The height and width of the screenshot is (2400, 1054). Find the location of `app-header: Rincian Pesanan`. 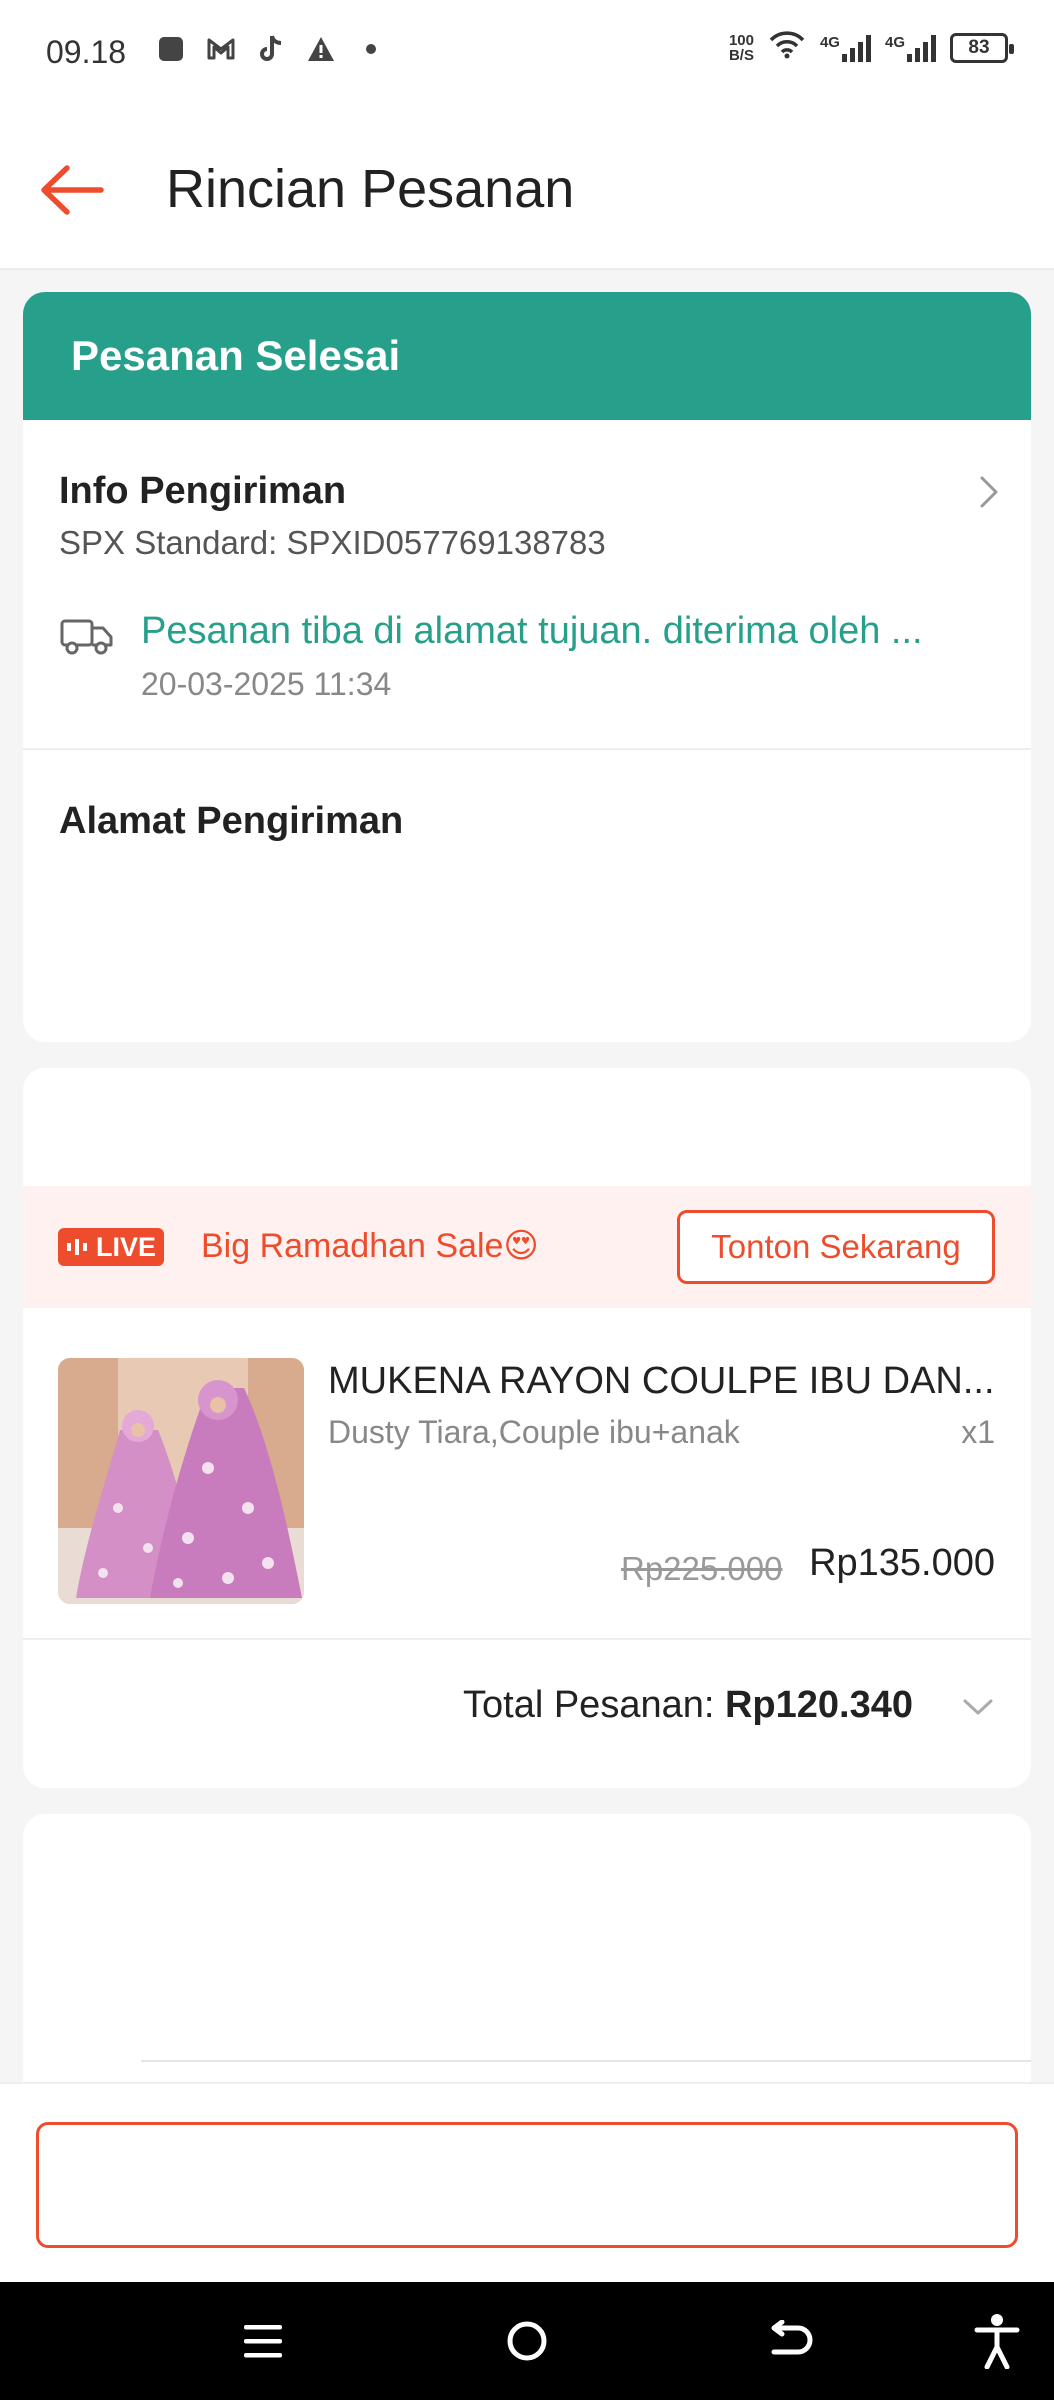

app-header: Rincian Pesanan is located at coordinates (527, 185).